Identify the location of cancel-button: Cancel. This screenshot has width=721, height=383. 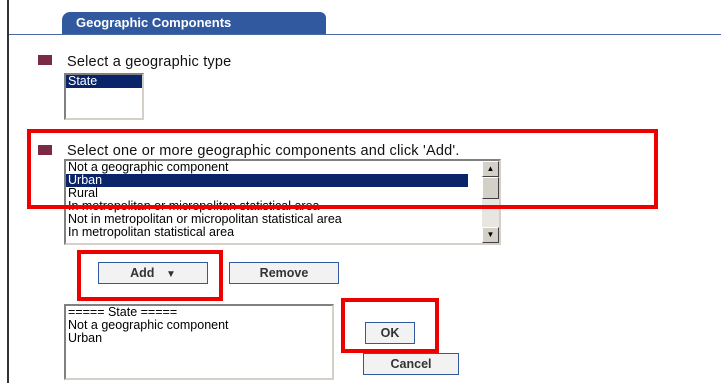
(411, 364).